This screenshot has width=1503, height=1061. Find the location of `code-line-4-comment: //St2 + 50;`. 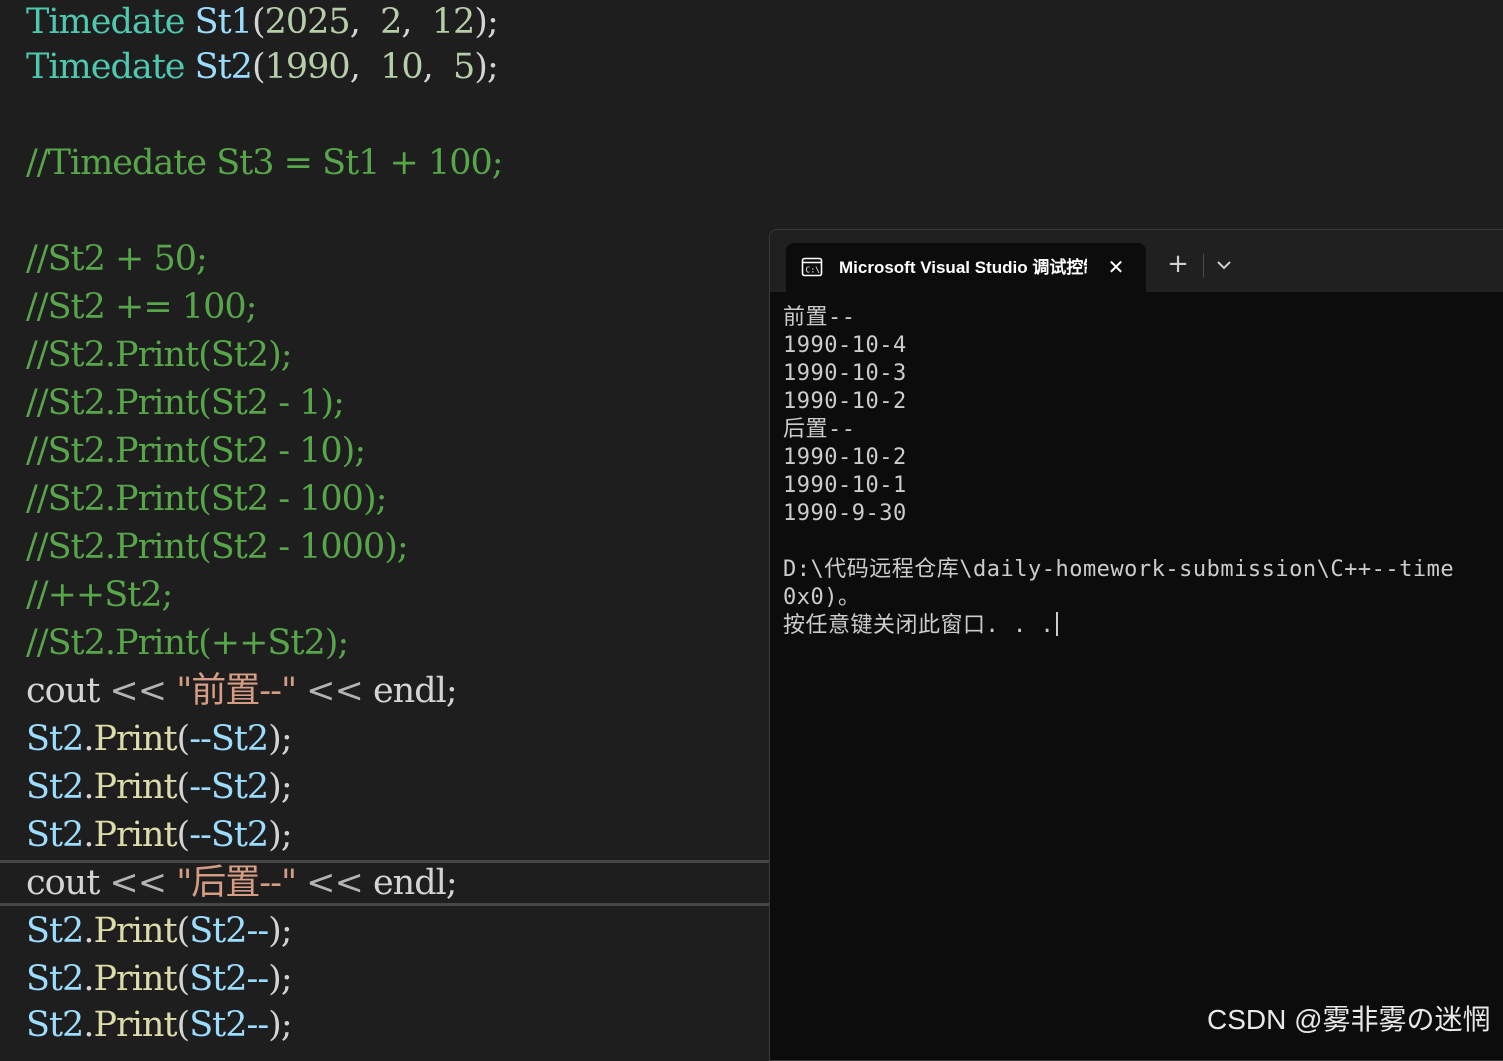

code-line-4-comment: //St2 + 50; is located at coordinates (117, 259).